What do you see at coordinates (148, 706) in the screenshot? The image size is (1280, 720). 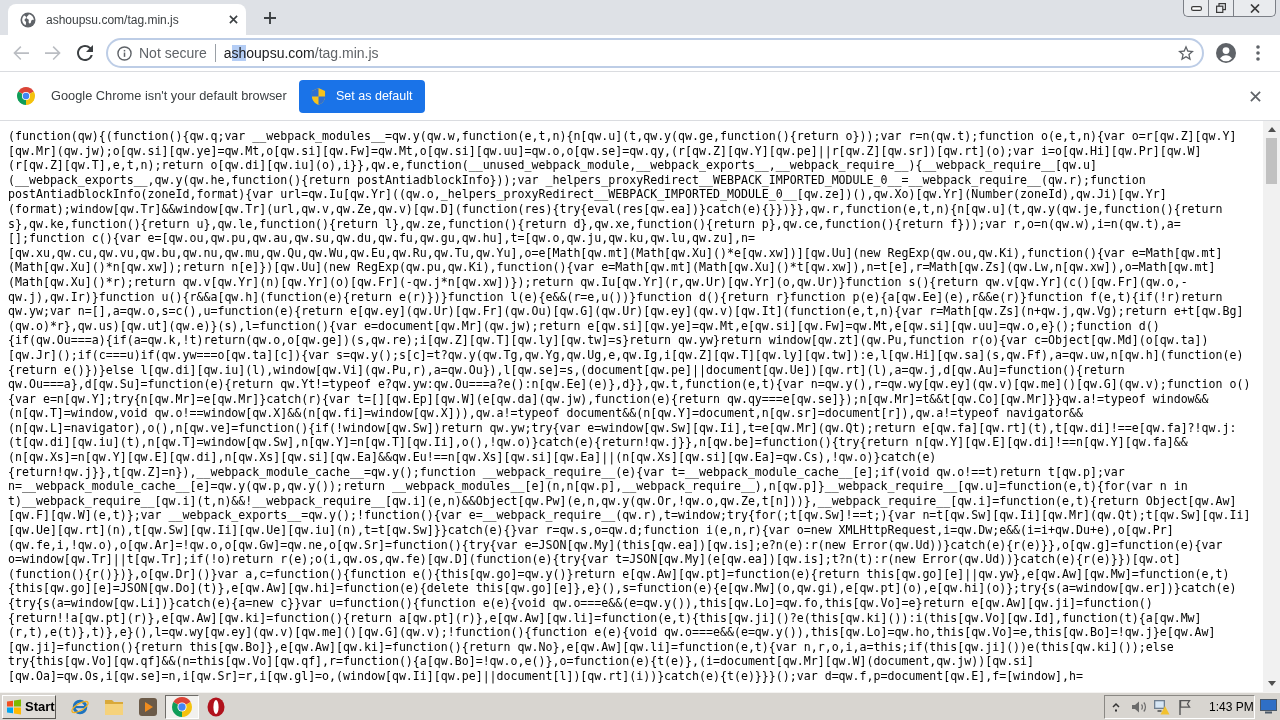 I see `play-icon` at bounding box center [148, 706].